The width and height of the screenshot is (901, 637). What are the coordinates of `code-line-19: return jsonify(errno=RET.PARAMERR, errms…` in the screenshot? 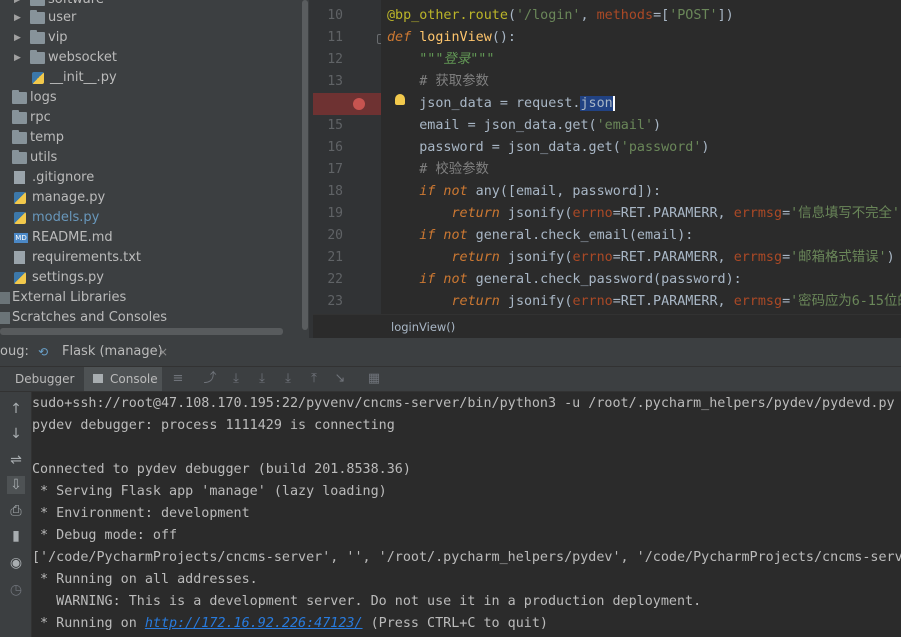 It's located at (675, 213).